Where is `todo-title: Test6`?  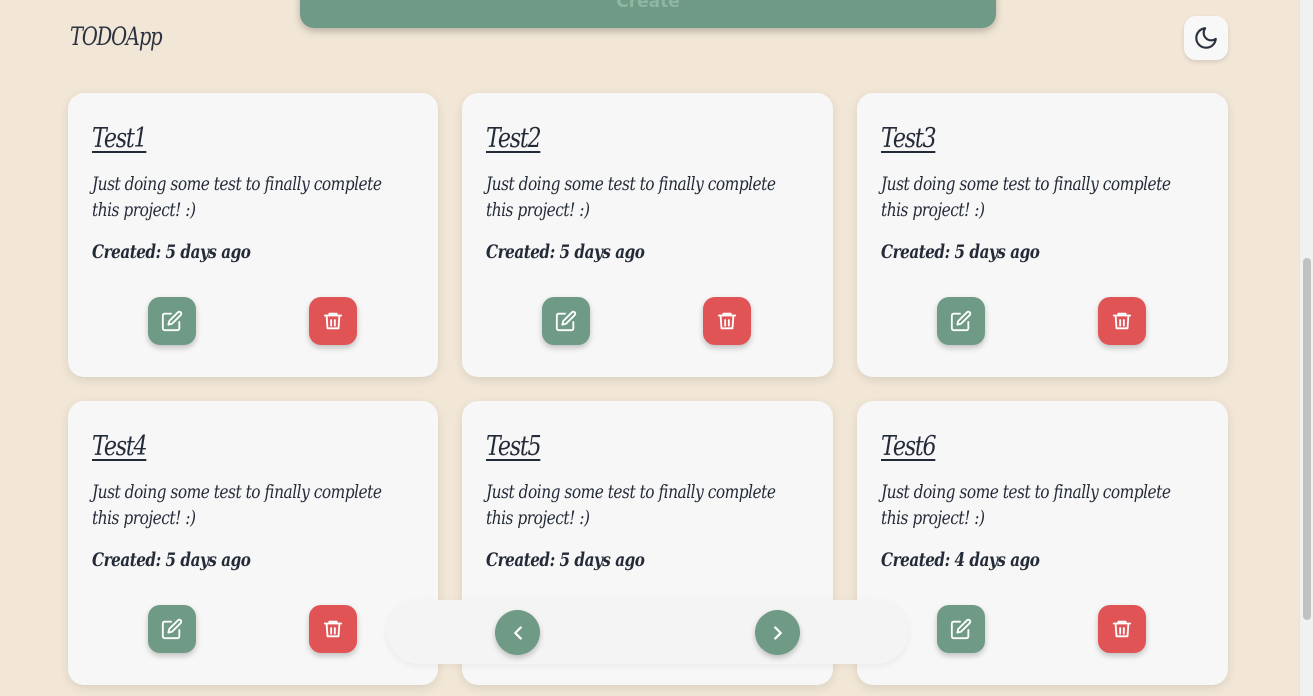 todo-title: Test6 is located at coordinates (909, 446).